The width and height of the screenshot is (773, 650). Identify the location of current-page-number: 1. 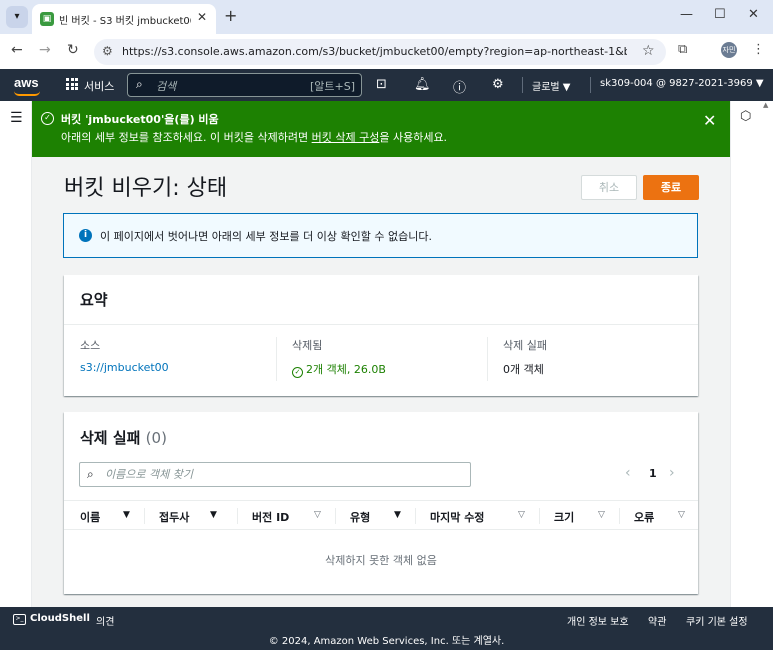
(653, 473).